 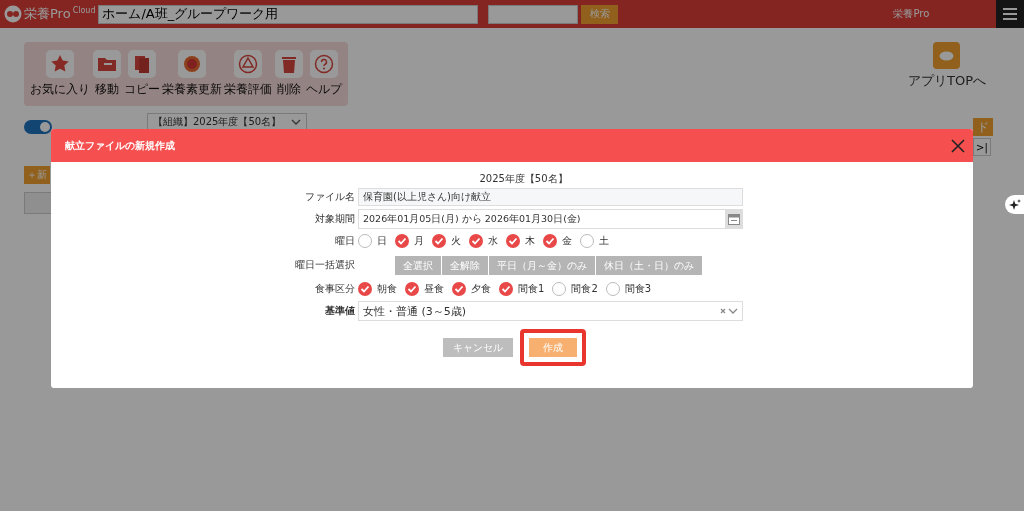 I want to click on field-label: ファイル名, so click(x=329, y=197).